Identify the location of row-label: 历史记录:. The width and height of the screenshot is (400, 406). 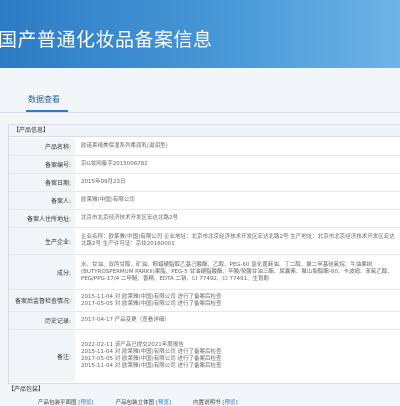
(42, 320).